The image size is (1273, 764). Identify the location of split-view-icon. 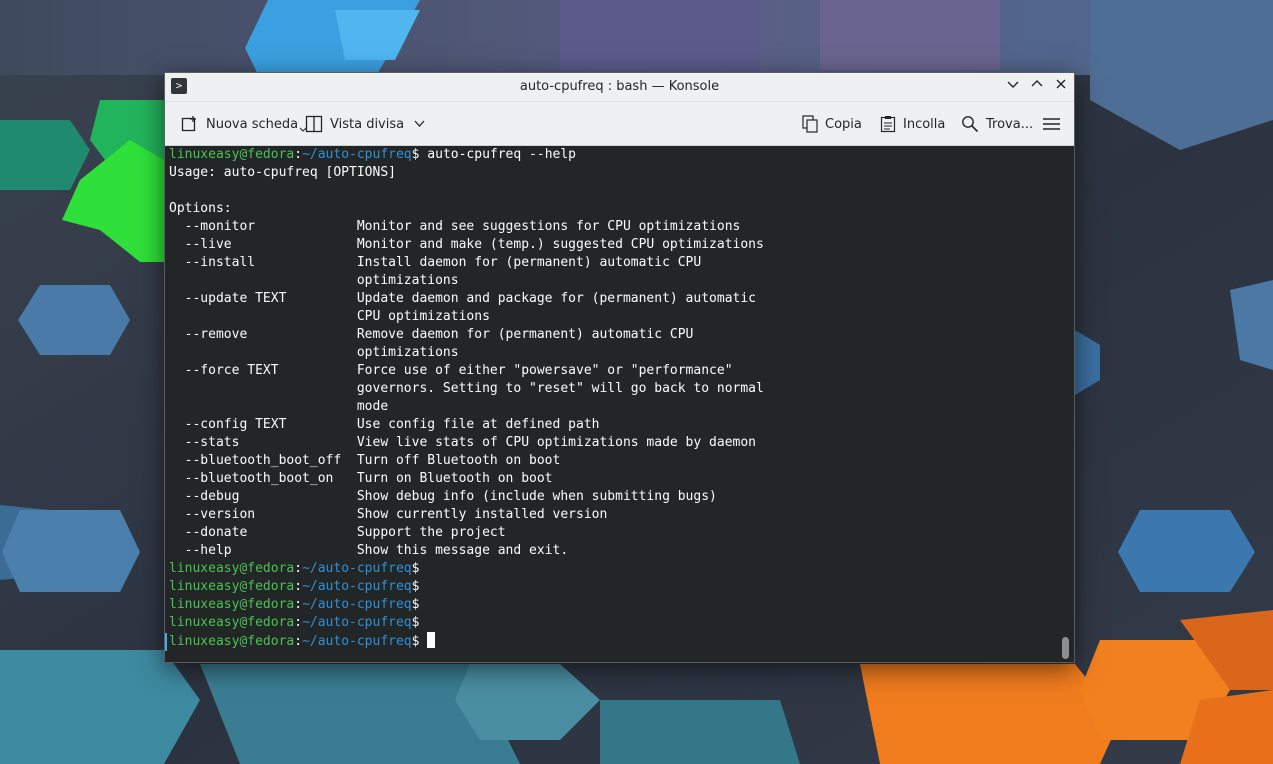
(314, 124).